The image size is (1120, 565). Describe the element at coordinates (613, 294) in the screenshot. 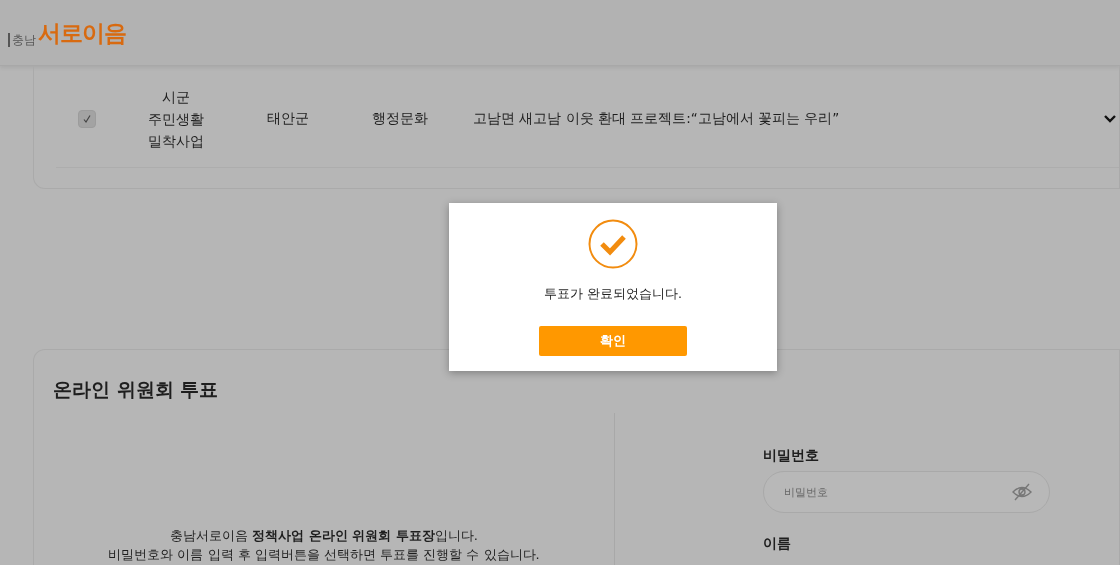

I see `dialog-message: 투표가 완료되었습니다.` at that location.